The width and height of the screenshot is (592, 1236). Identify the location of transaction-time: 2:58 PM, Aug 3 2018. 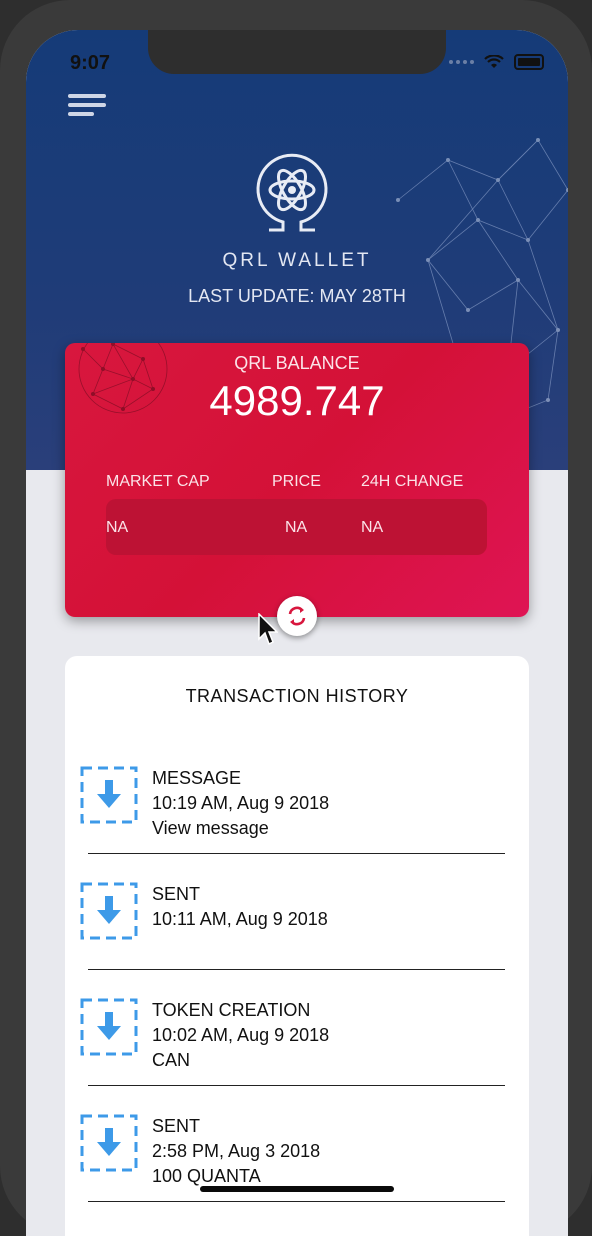
(236, 1151).